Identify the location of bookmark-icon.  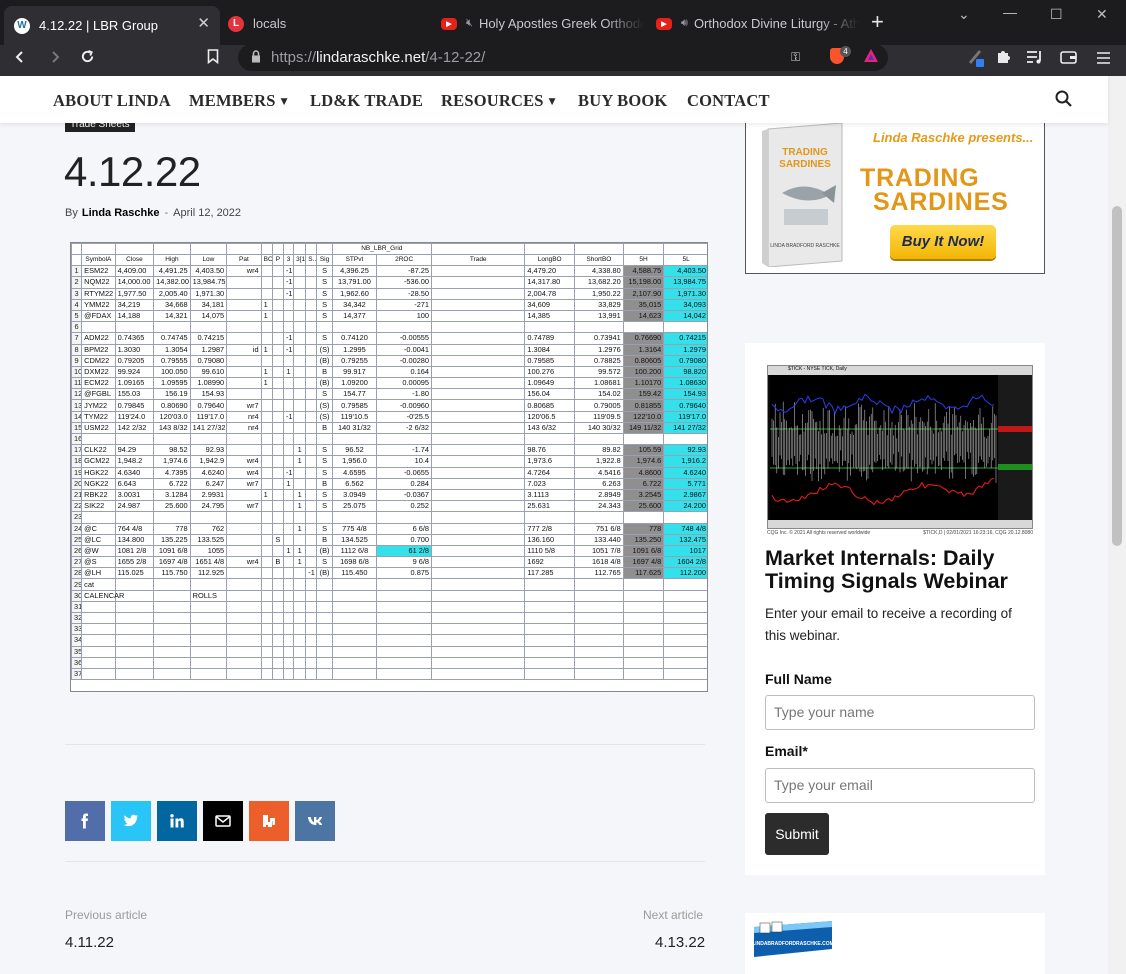
(213, 60).